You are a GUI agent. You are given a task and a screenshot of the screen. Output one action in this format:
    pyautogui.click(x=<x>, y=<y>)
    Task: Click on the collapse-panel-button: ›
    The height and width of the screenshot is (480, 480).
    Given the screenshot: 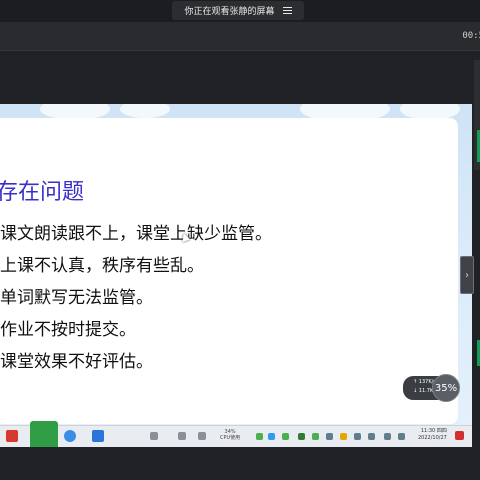 What is the action you would take?
    pyautogui.click(x=467, y=275)
    